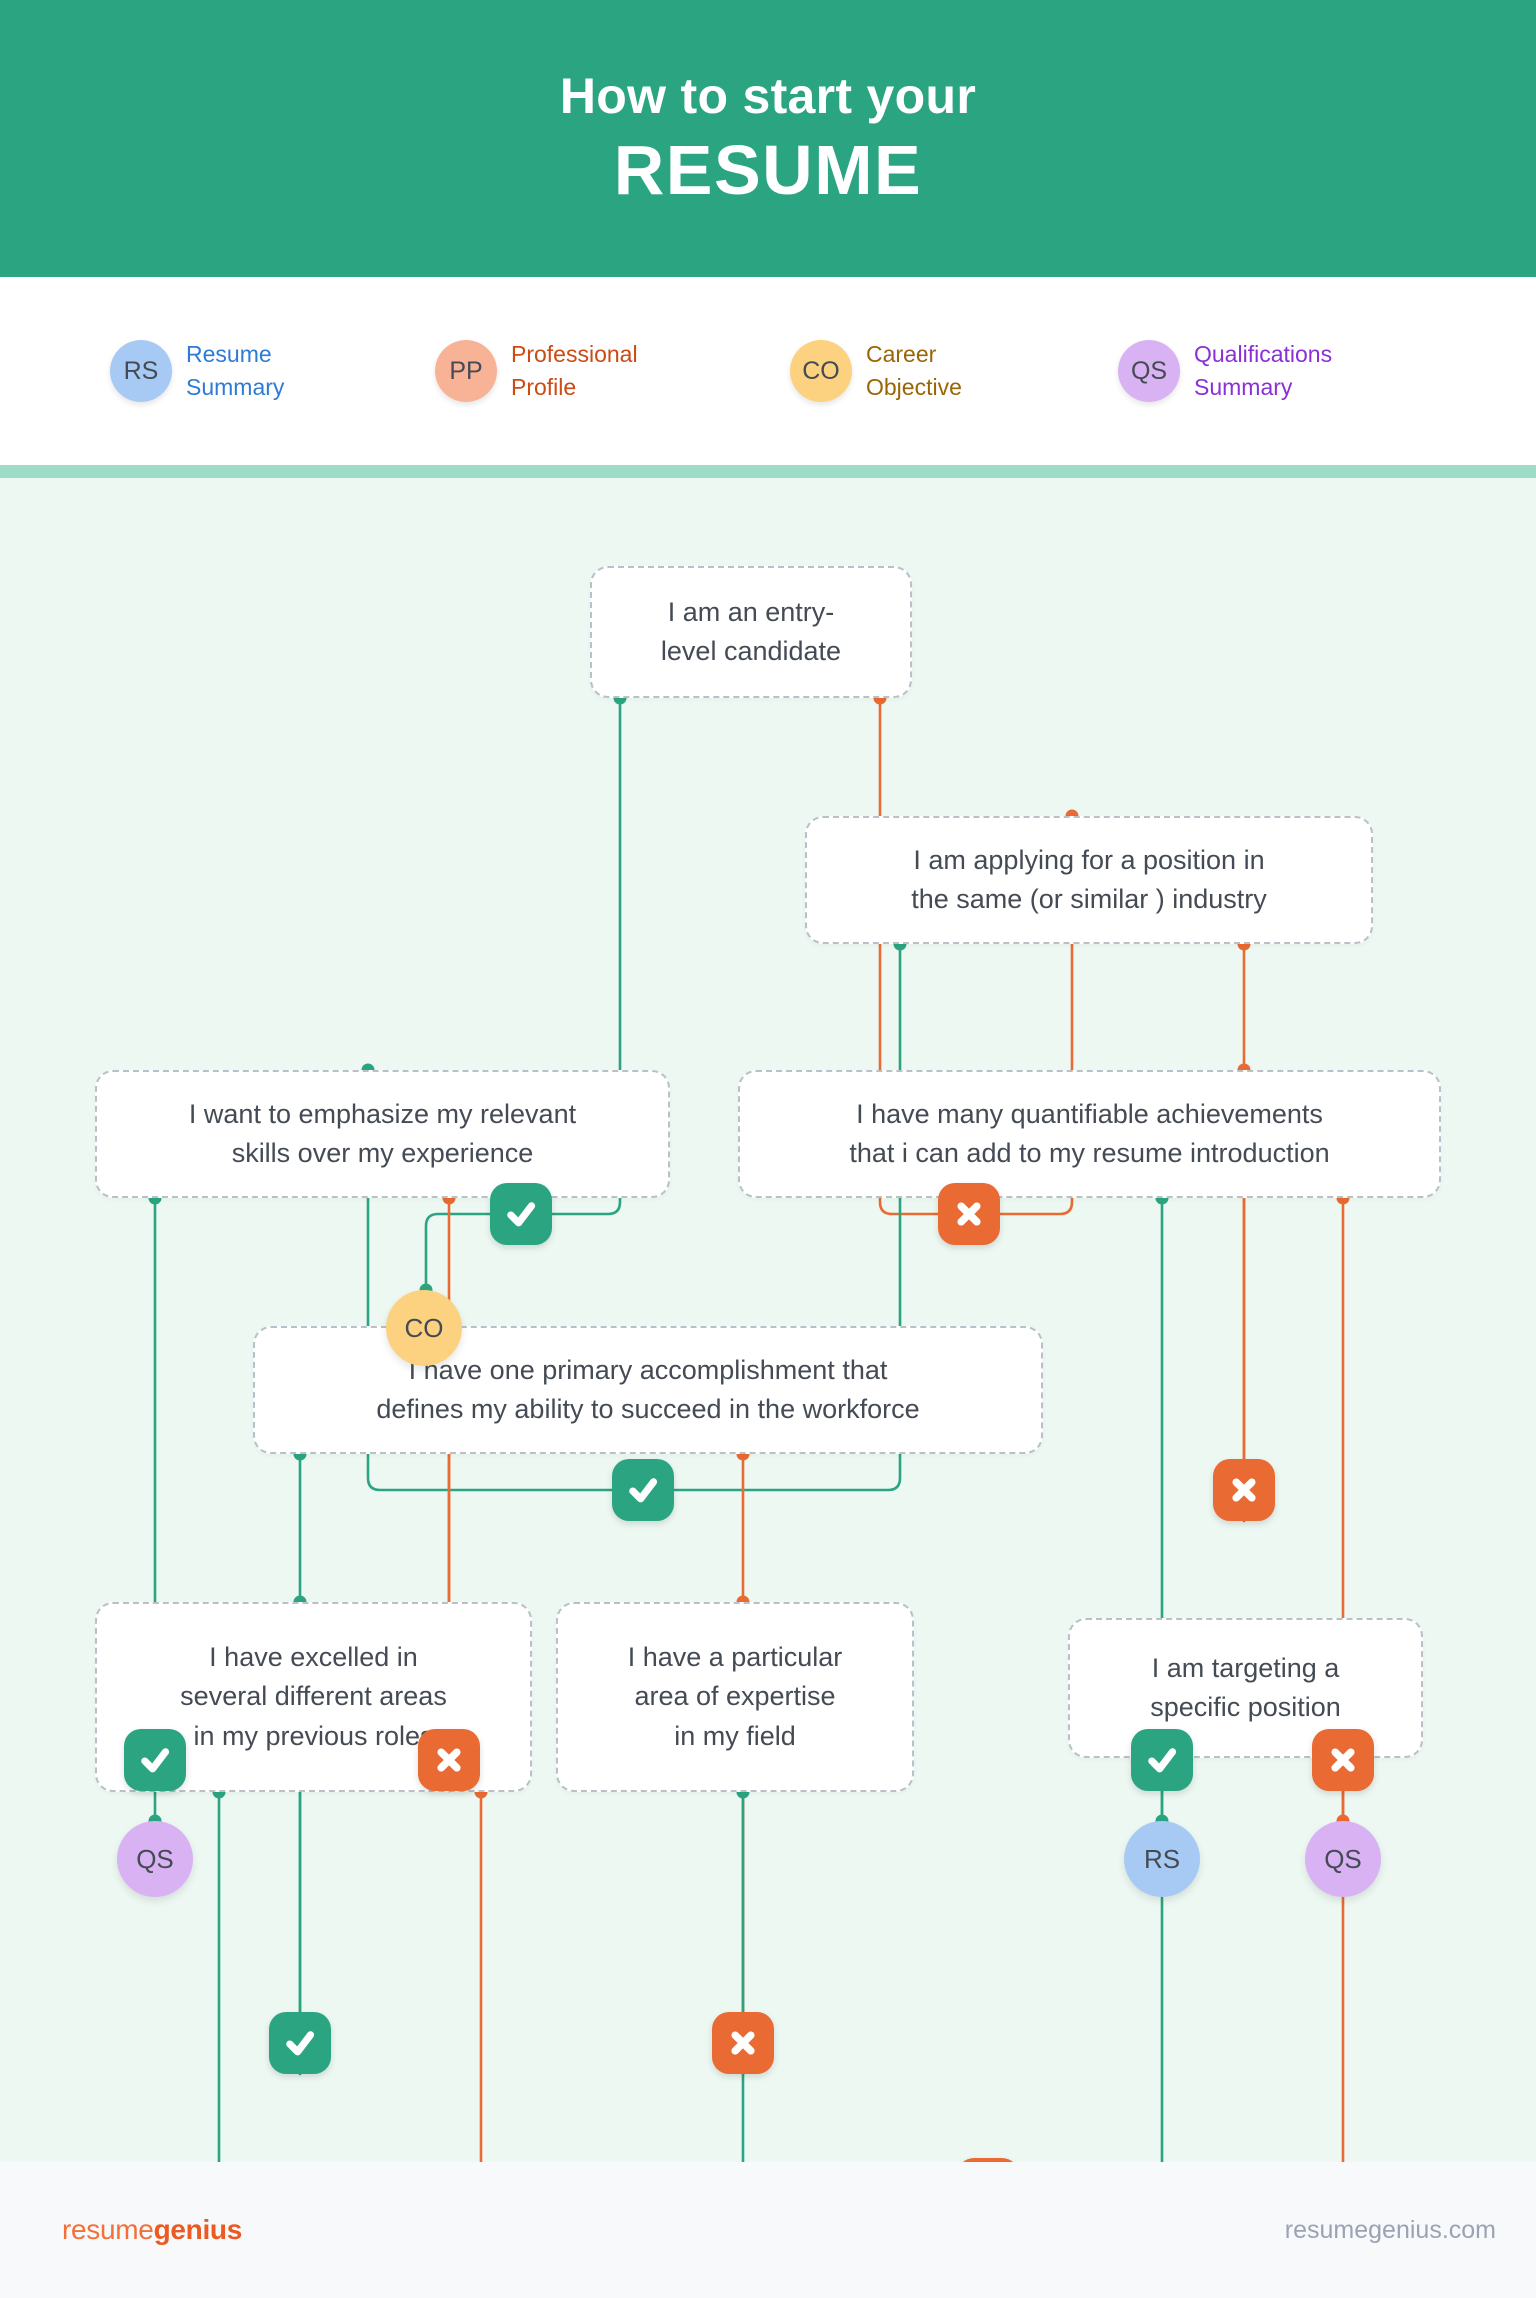  I want to click on page-title-line1: How to start your, so click(768, 96).